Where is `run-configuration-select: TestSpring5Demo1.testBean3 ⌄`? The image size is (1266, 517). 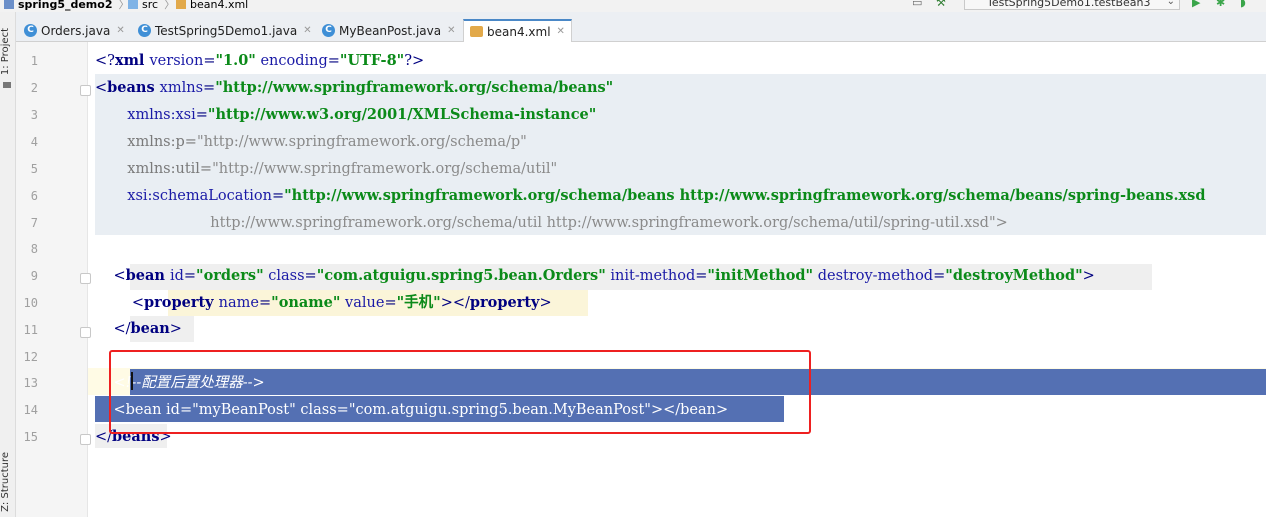 run-configuration-select: TestSpring5Demo1.testBean3 ⌄ is located at coordinates (1072, 5).